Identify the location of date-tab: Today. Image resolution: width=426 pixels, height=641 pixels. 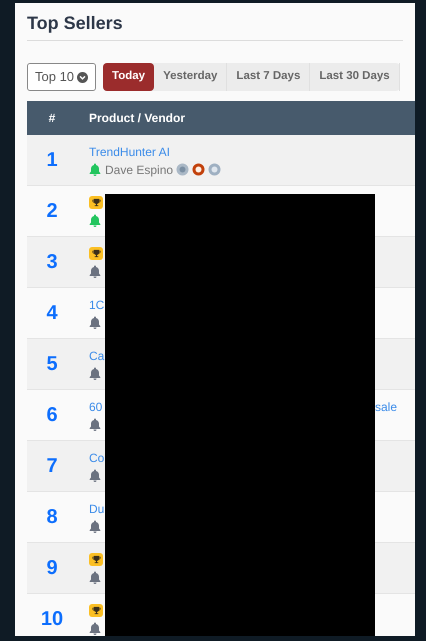
(128, 77).